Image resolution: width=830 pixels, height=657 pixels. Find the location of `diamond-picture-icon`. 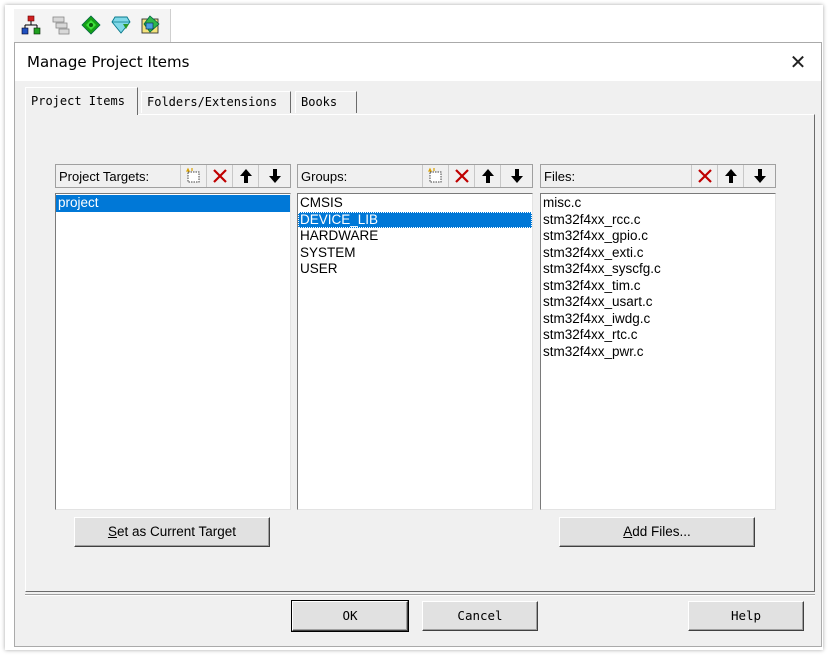

diamond-picture-icon is located at coordinates (151, 25).